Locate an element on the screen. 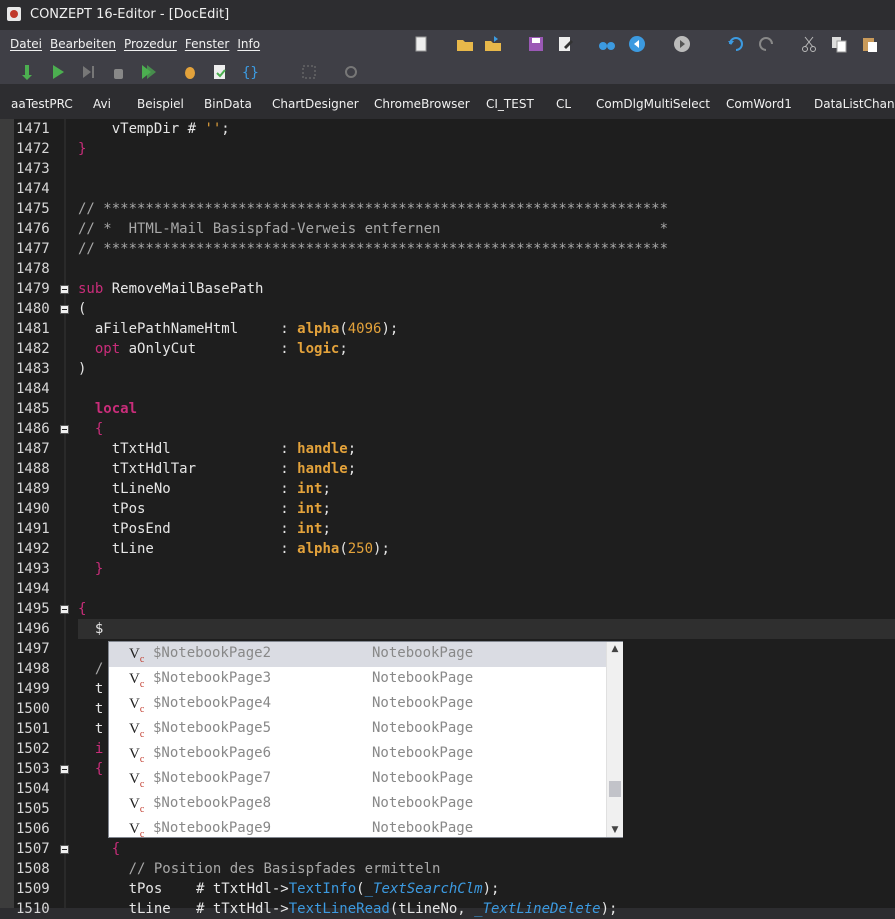 The height and width of the screenshot is (919, 895). tab-comdlgmultiselect: ComDlgMultiSelect is located at coordinates (653, 104).